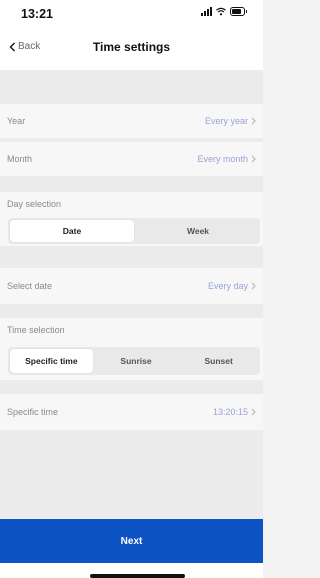 The image size is (320, 578). Describe the element at coordinates (221, 11) in the screenshot. I see `wifi-icon` at that location.